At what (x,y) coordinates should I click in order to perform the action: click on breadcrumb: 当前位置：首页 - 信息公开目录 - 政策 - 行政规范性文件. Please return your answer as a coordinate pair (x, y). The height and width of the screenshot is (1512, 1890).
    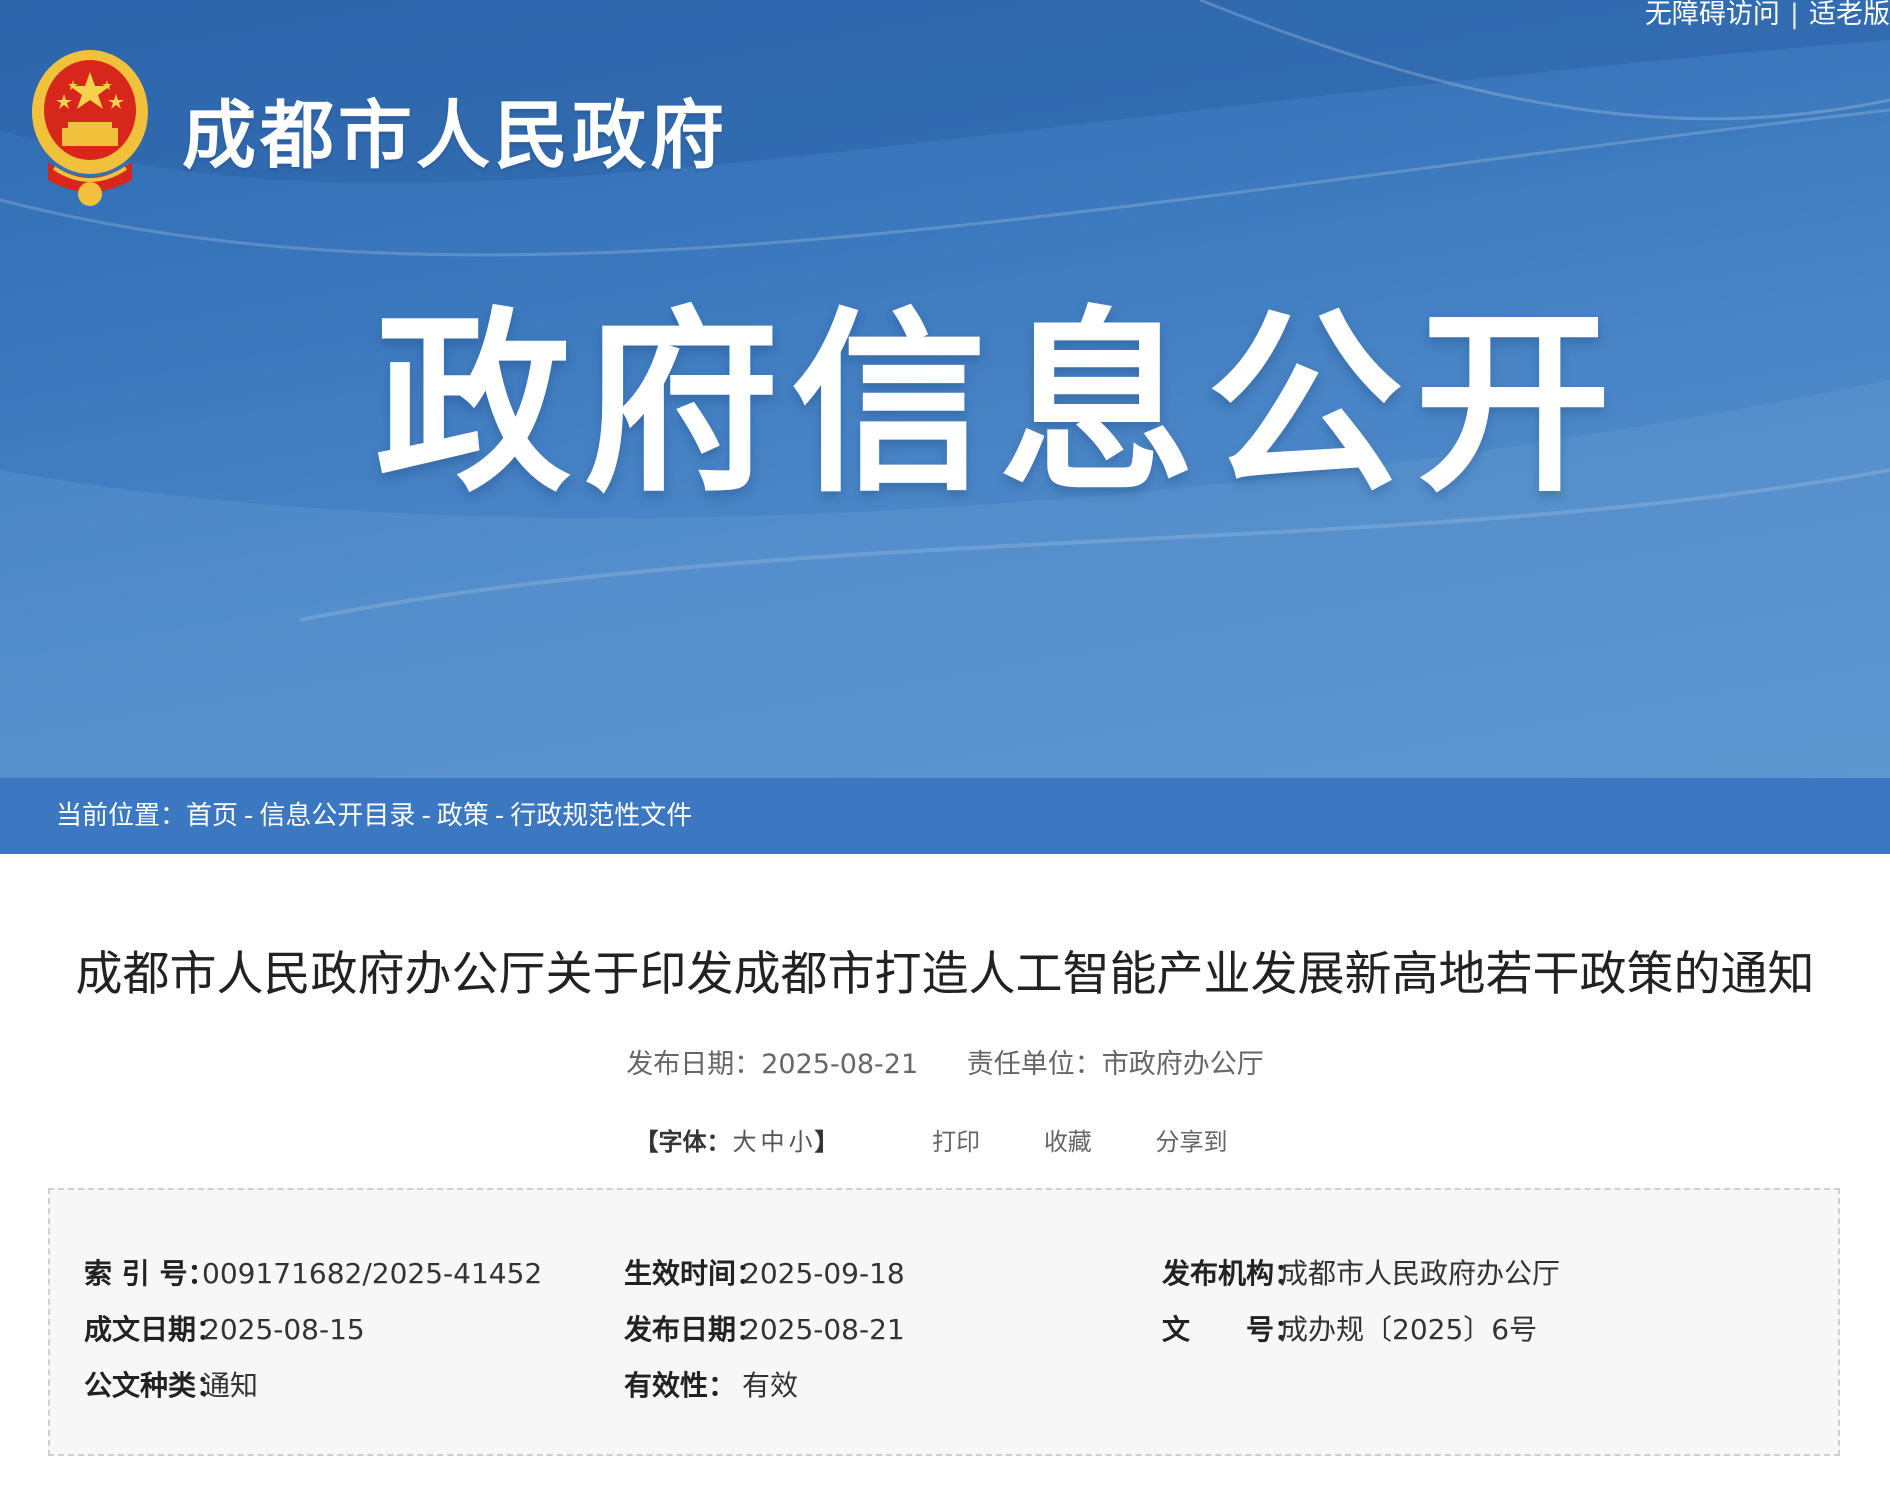
    Looking at the image, I should click on (945, 816).